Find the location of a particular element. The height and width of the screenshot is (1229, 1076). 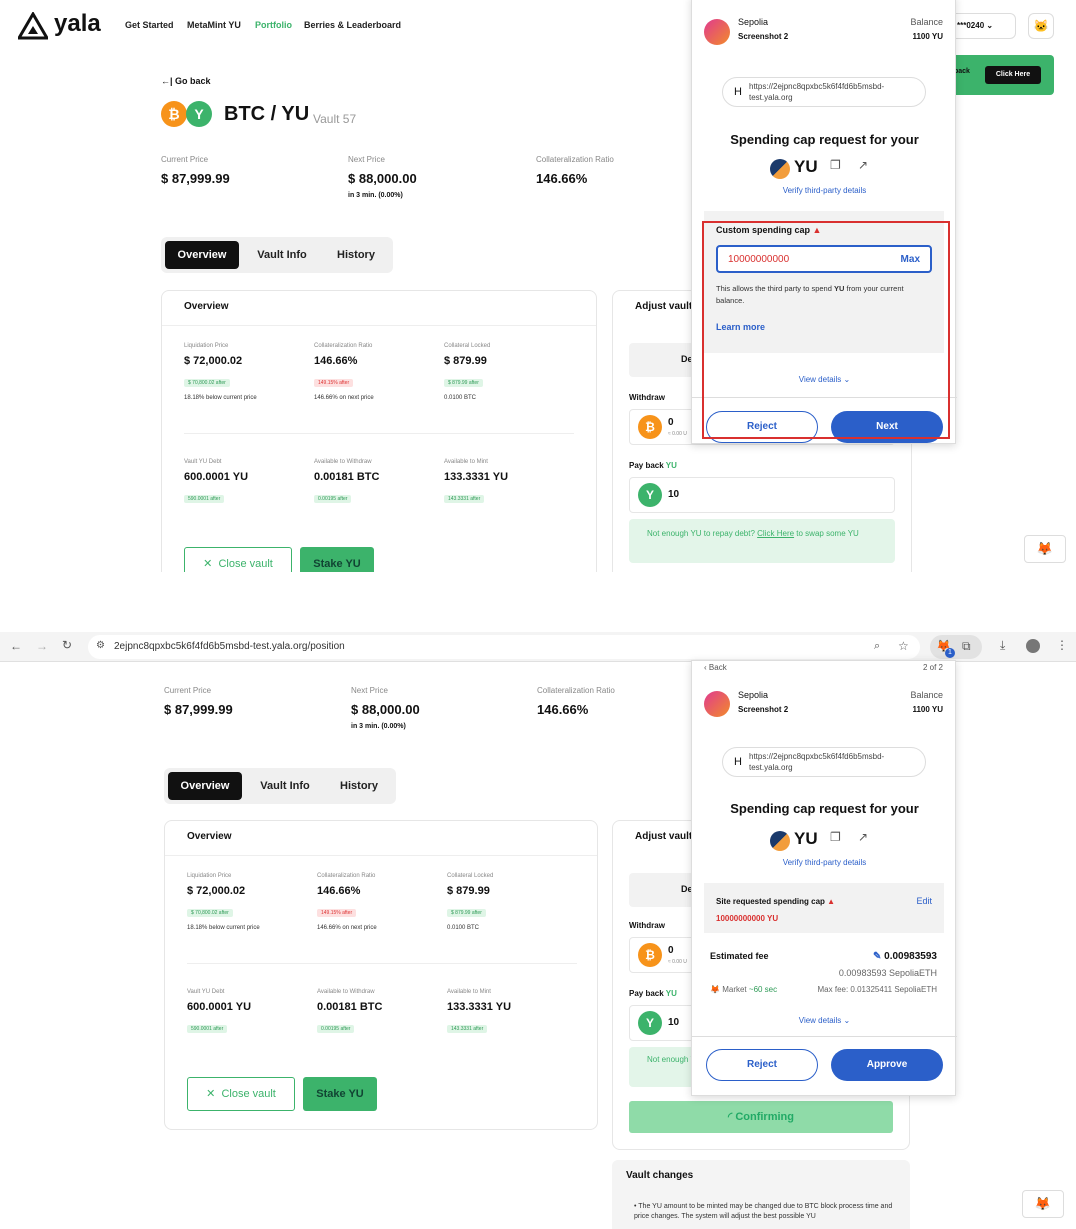

withdraw-usd: ≈ 0.00 U is located at coordinates (677, 434).